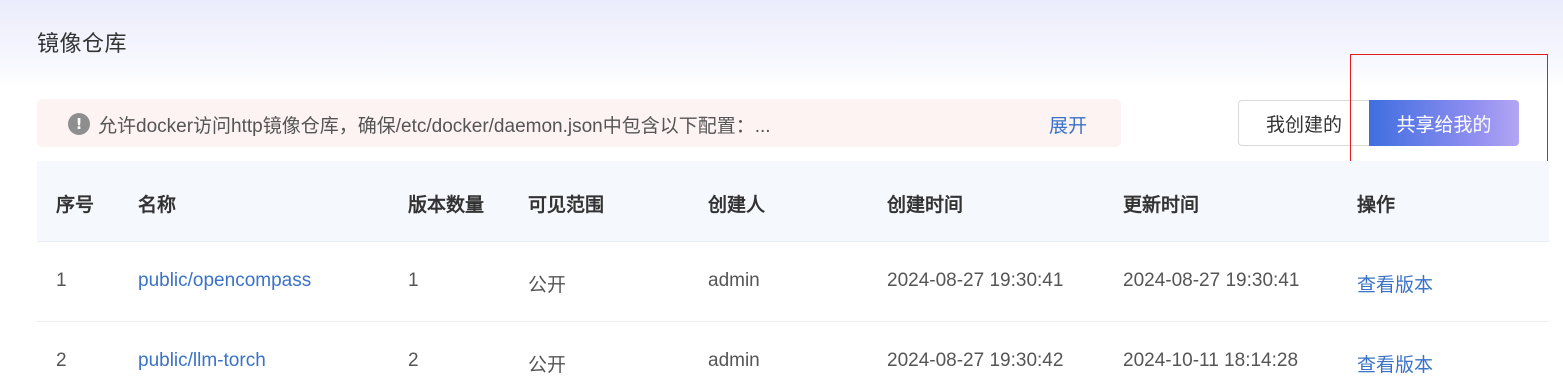 This screenshot has height=387, width=1563. I want to click on column-header-updated-at: 更新时间, so click(1161, 205).